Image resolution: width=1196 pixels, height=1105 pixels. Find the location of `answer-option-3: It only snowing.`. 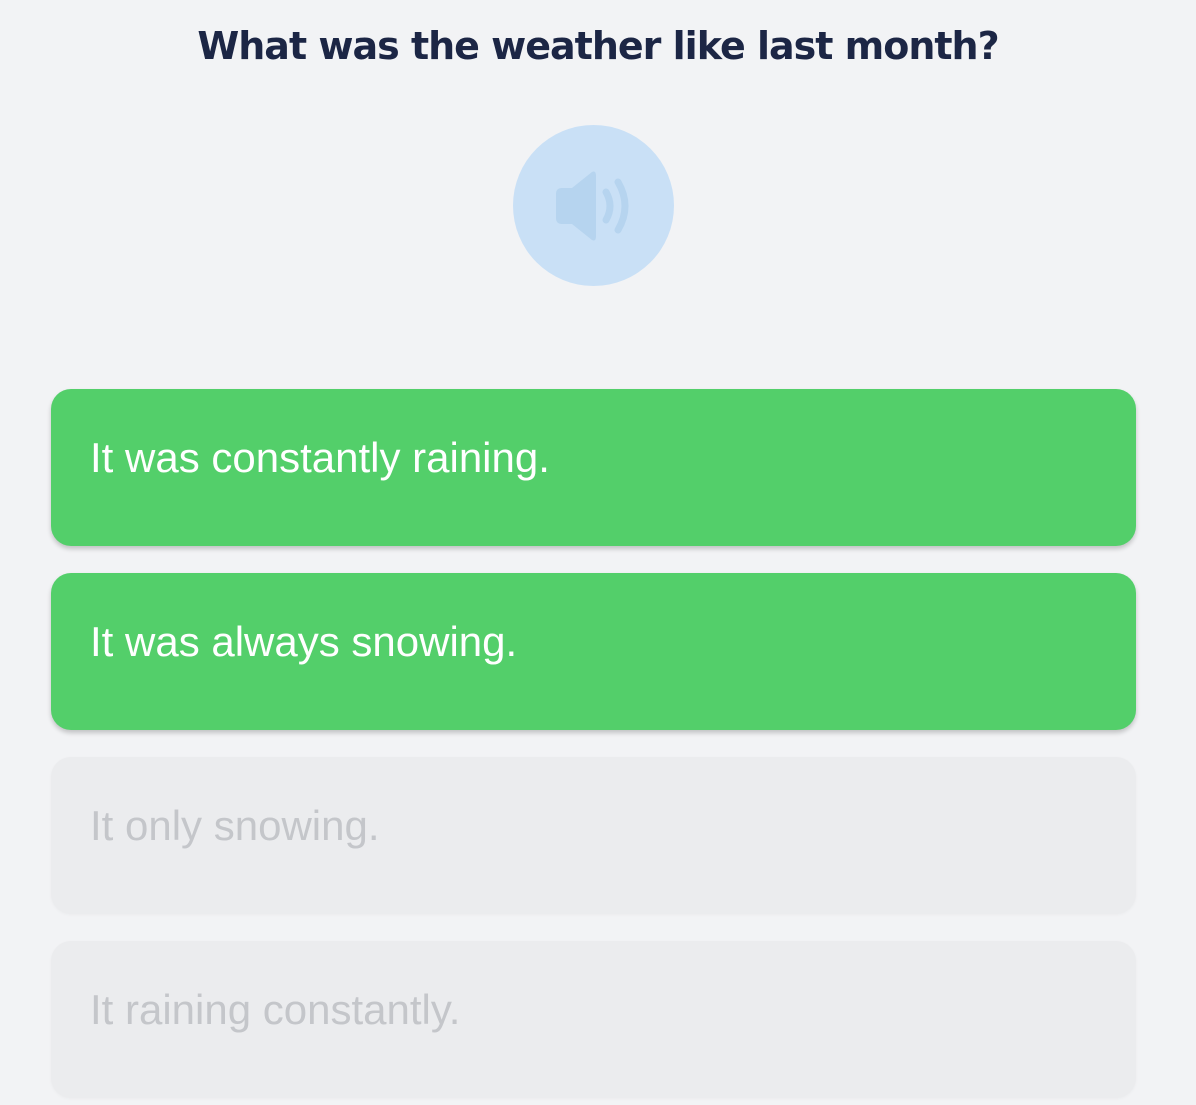

answer-option-3: It only snowing. is located at coordinates (593, 835).